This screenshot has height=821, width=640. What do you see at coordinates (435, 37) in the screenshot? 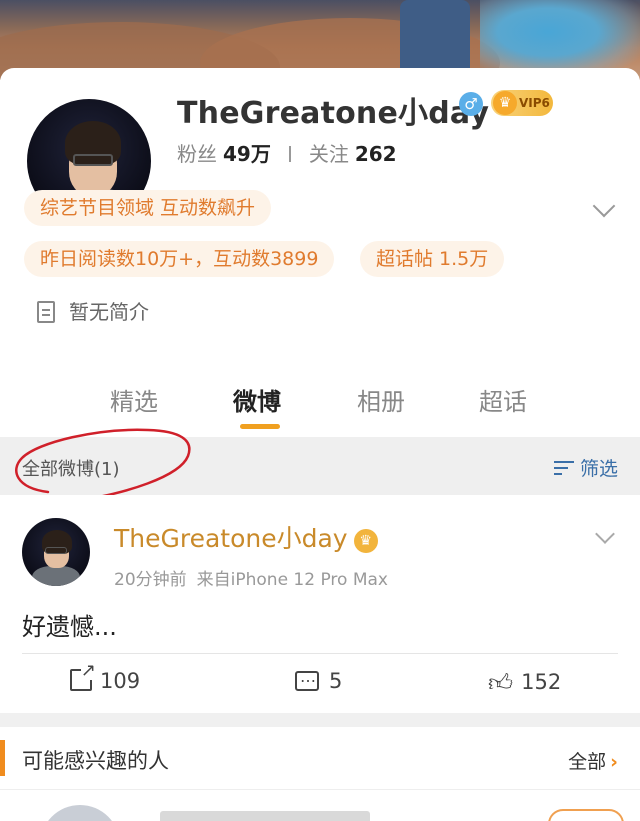
I see `cover-figure` at bounding box center [435, 37].